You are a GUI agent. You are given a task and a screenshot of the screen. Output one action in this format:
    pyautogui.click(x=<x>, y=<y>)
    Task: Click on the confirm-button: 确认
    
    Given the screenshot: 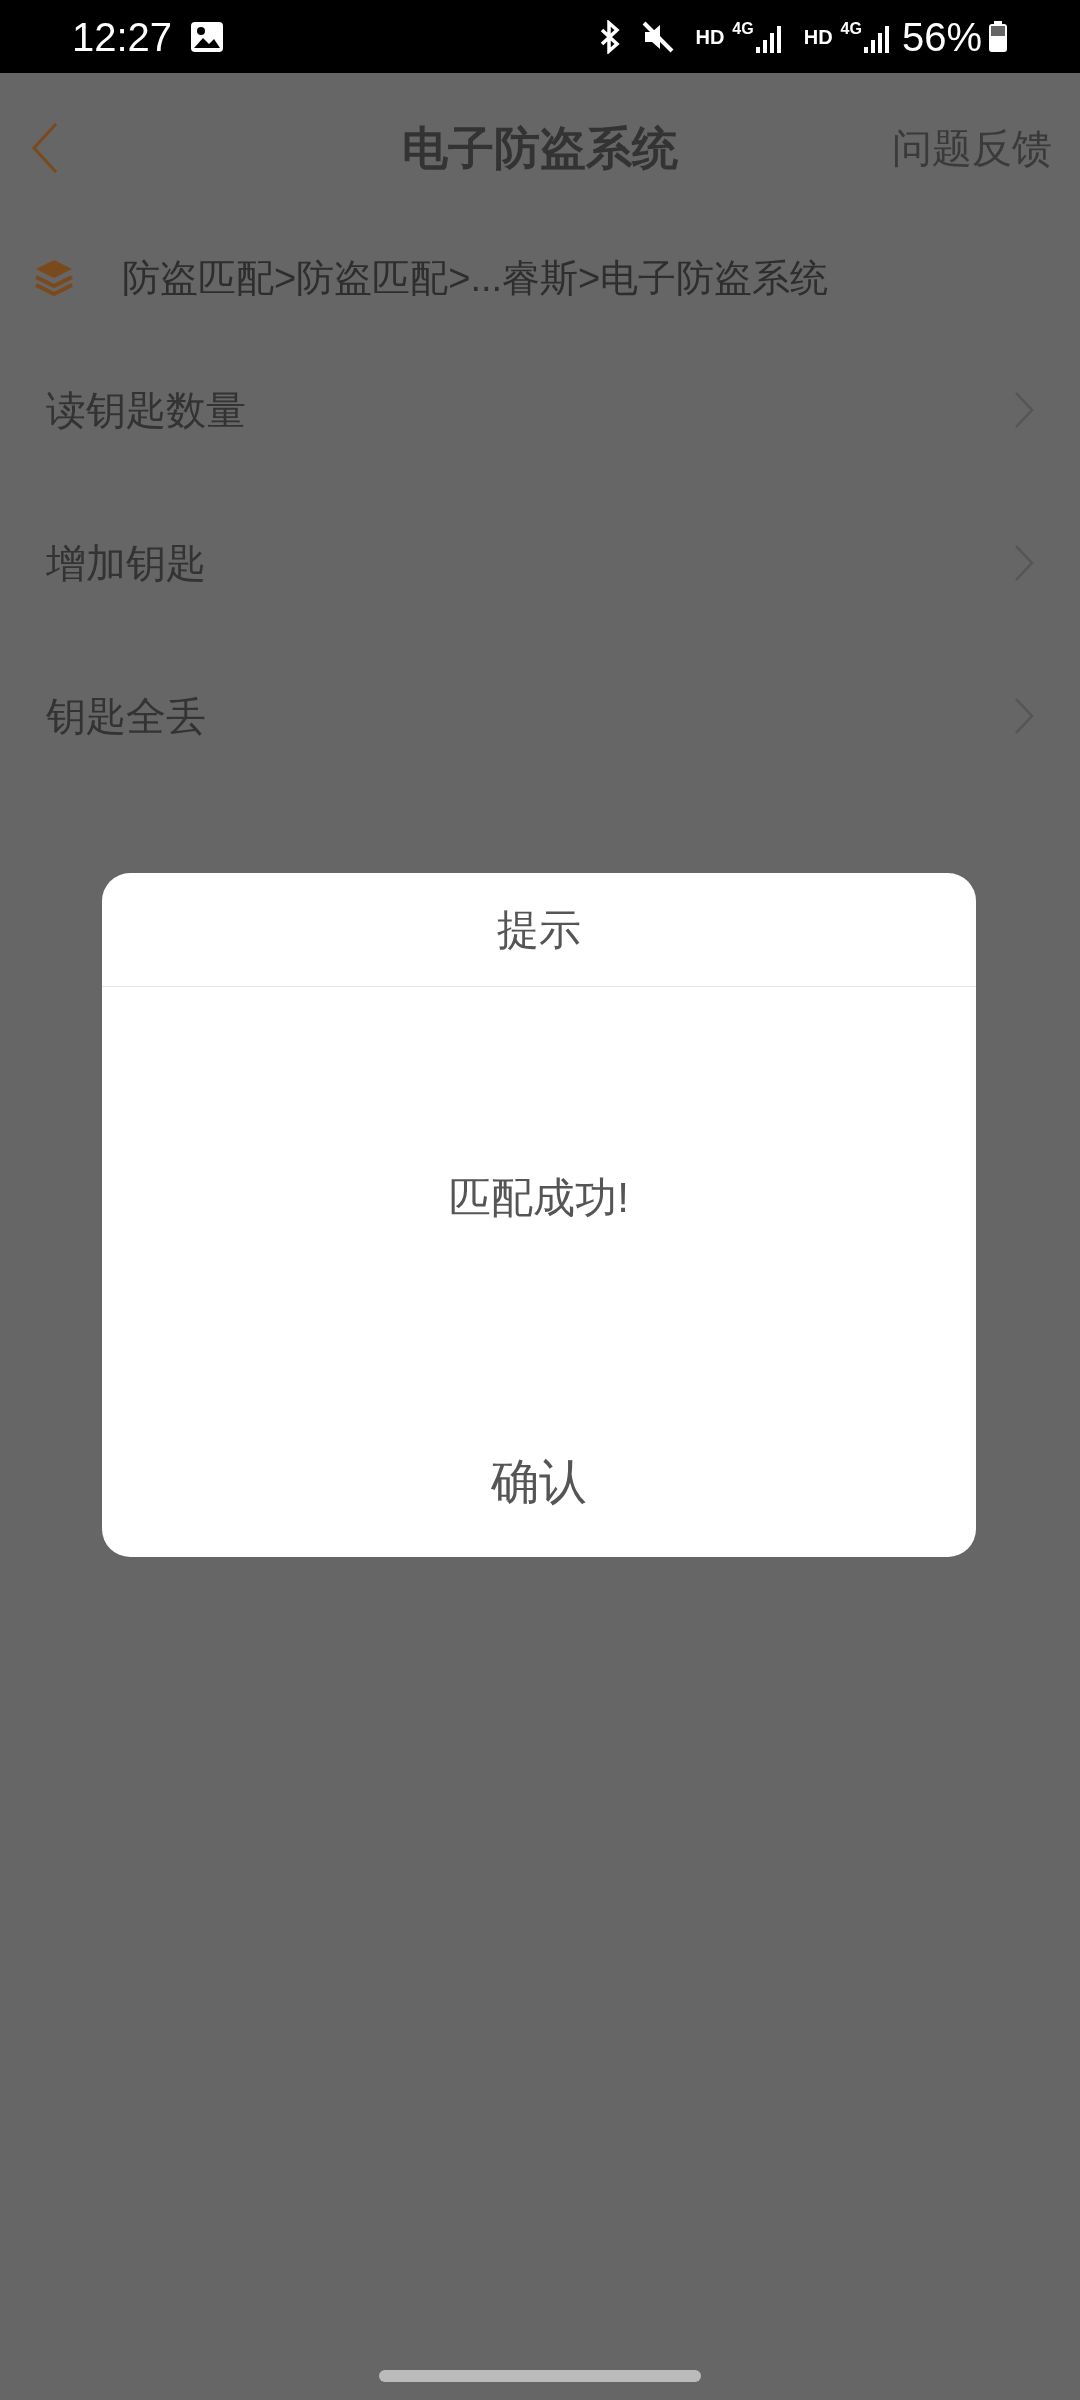 What is the action you would take?
    pyautogui.click(x=539, y=1482)
    